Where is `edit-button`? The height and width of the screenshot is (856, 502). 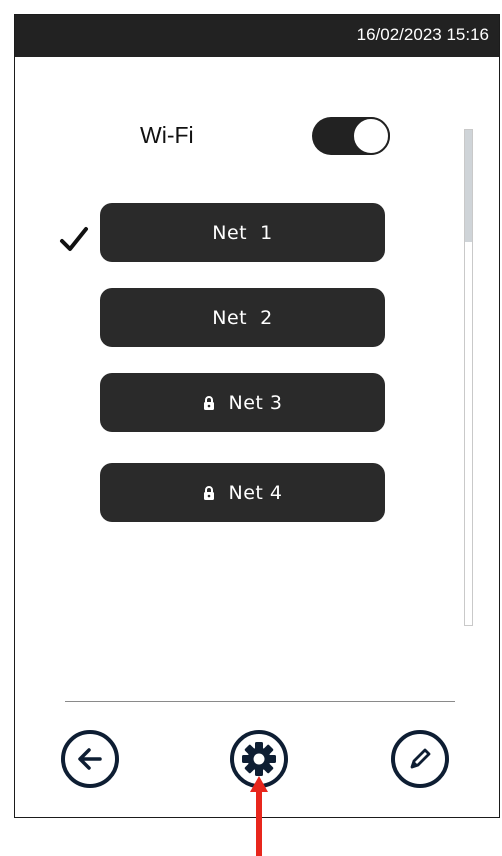 edit-button is located at coordinates (420, 759).